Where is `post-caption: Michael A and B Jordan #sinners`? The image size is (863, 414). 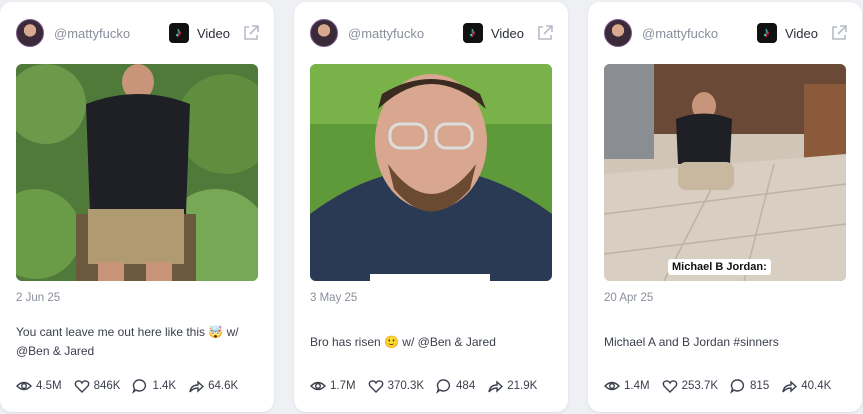
post-caption: Michael A and B Jordan #sinners is located at coordinates (691, 342).